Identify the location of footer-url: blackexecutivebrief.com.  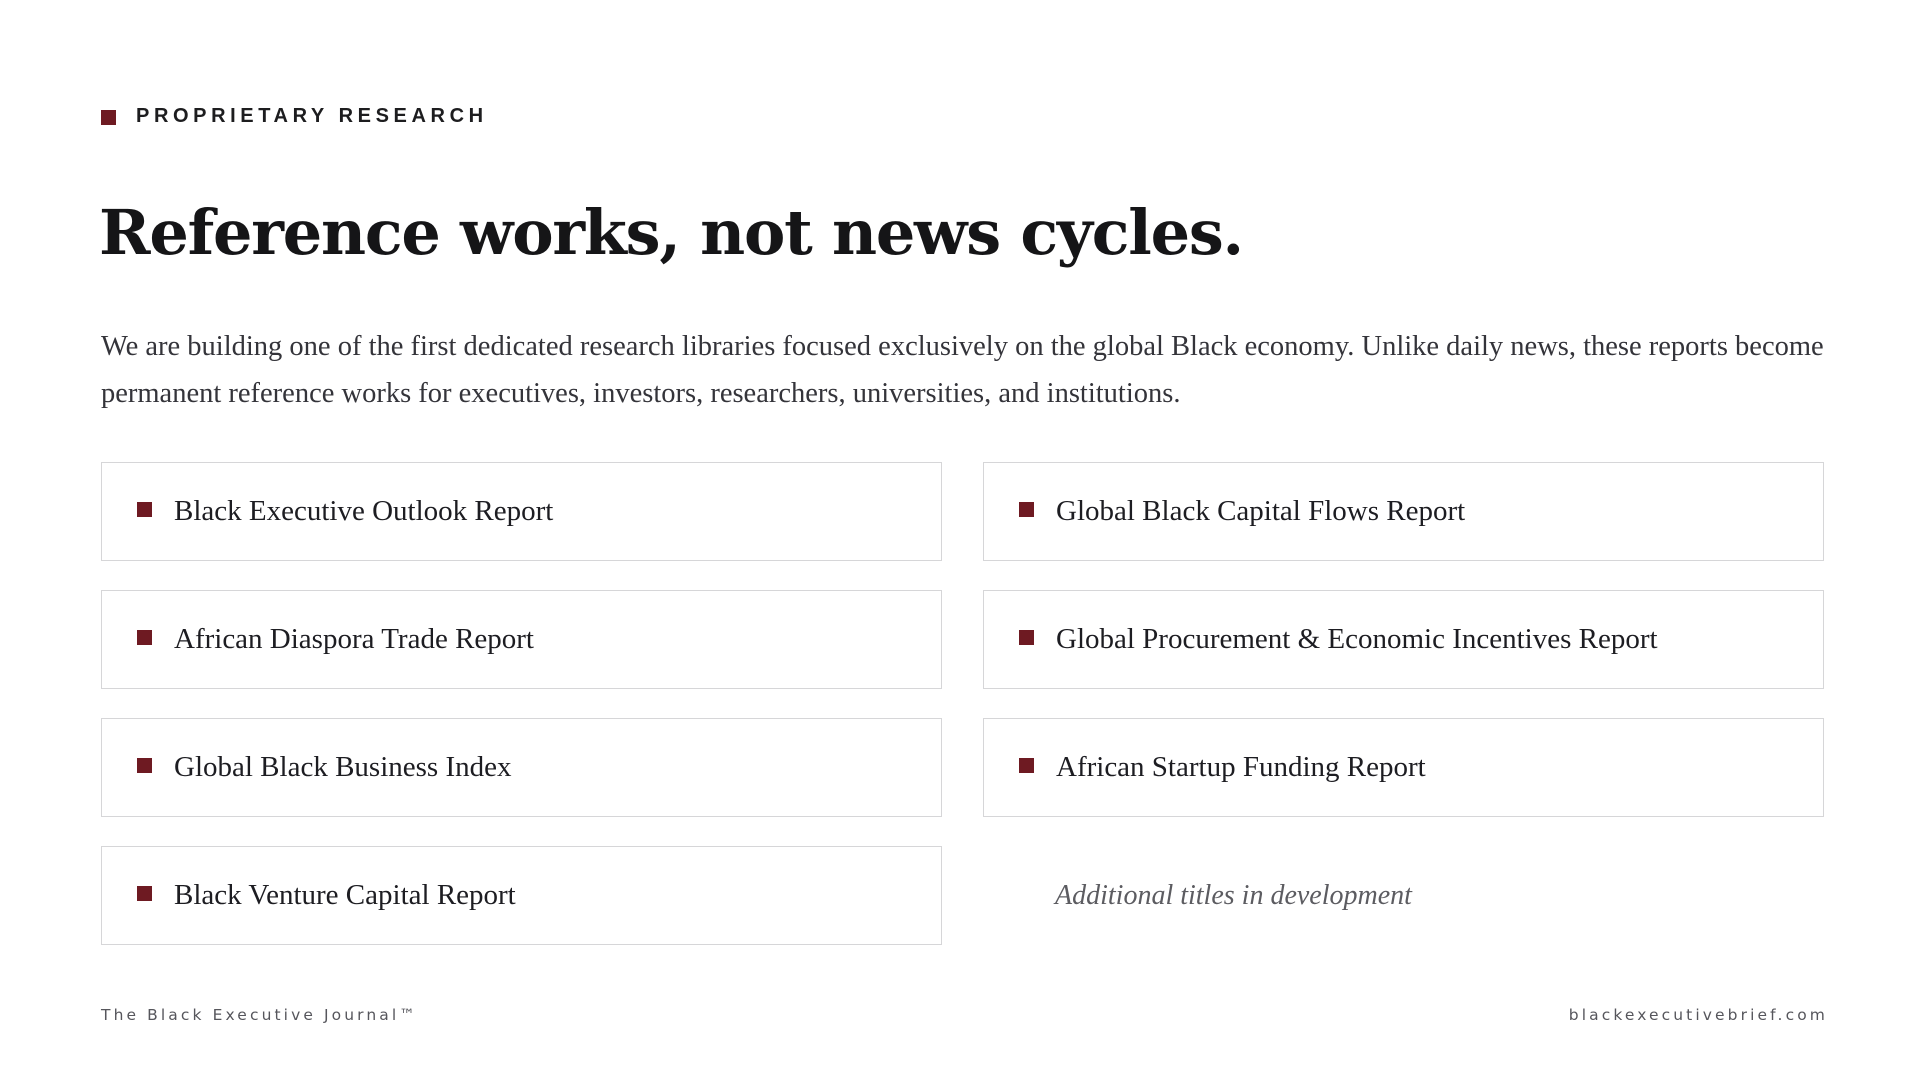
(1698, 1015).